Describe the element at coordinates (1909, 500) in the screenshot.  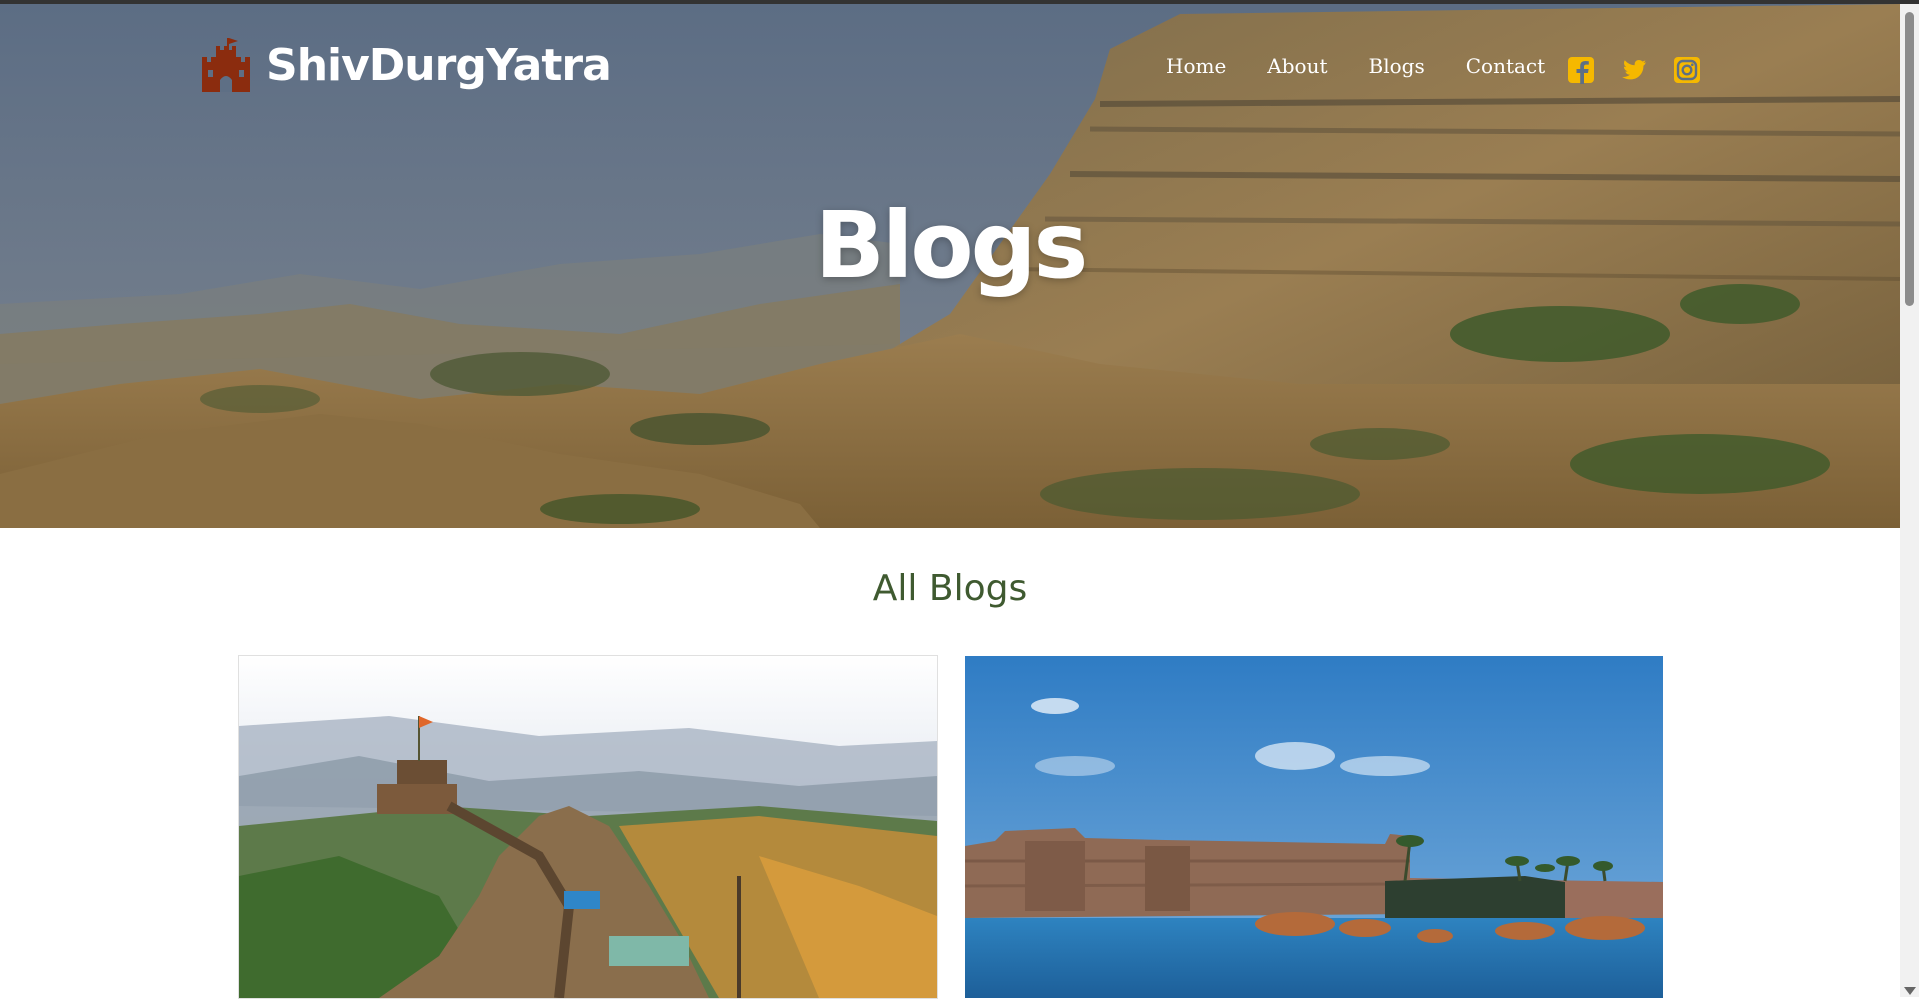
I see `page-scrollbar` at that location.